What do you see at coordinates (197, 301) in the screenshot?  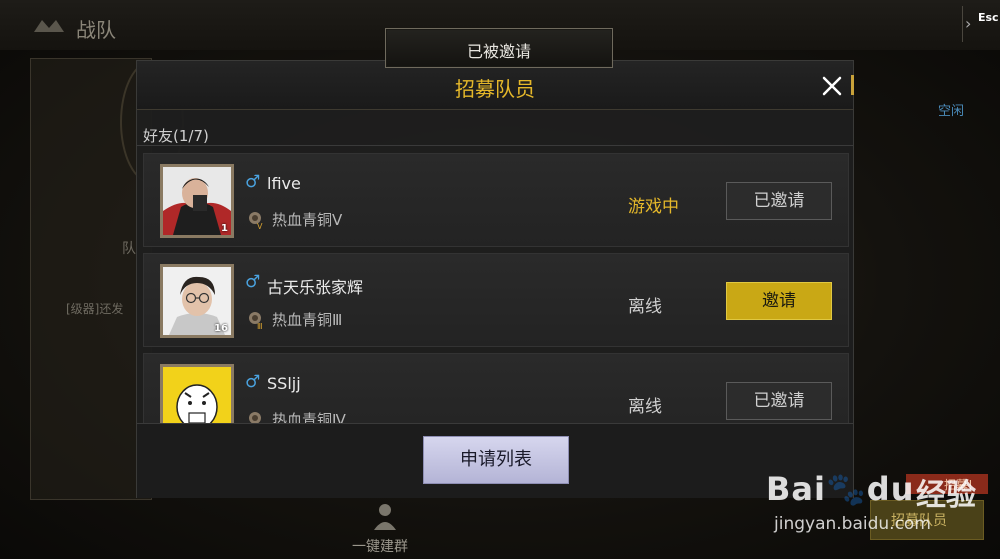 I see `avatar: 16` at bounding box center [197, 301].